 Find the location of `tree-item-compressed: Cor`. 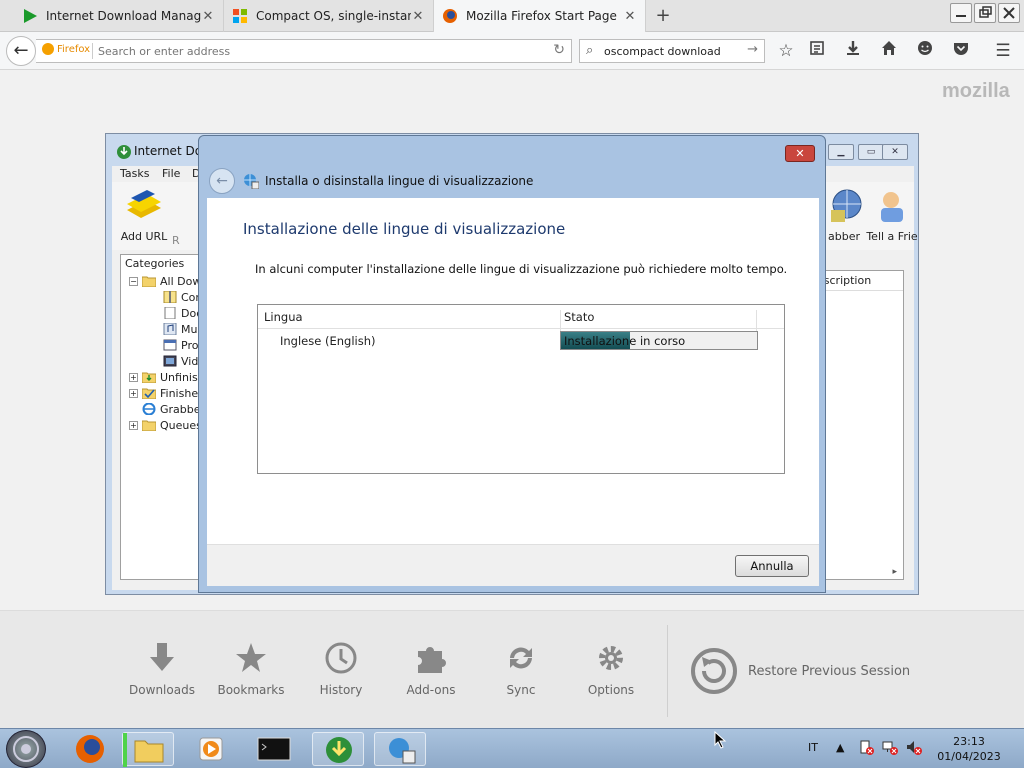

tree-item-compressed: Cor is located at coordinates (181, 297).